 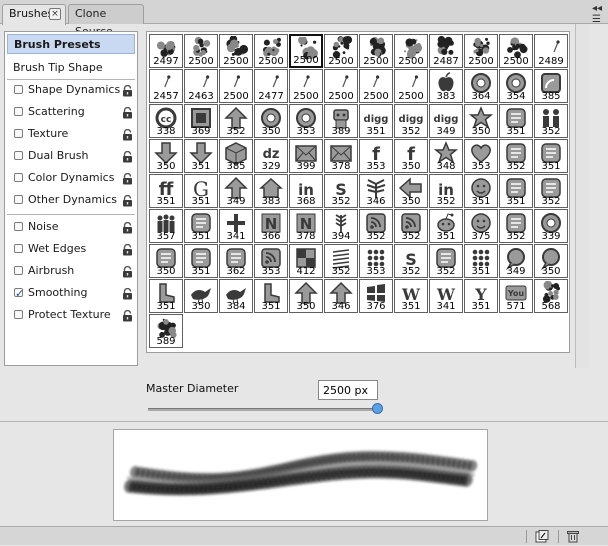 What do you see at coordinates (377, 408) in the screenshot?
I see `master-diameter-slider-thumb` at bounding box center [377, 408].